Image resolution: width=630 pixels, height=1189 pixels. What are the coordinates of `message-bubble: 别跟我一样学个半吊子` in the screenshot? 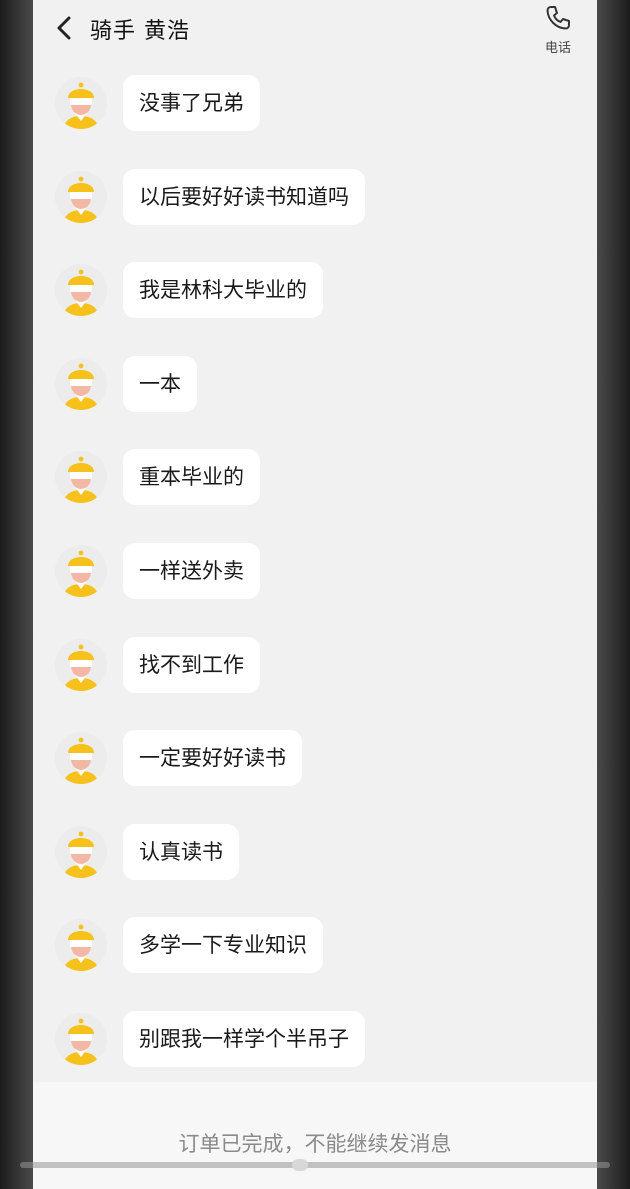 It's located at (244, 1038).